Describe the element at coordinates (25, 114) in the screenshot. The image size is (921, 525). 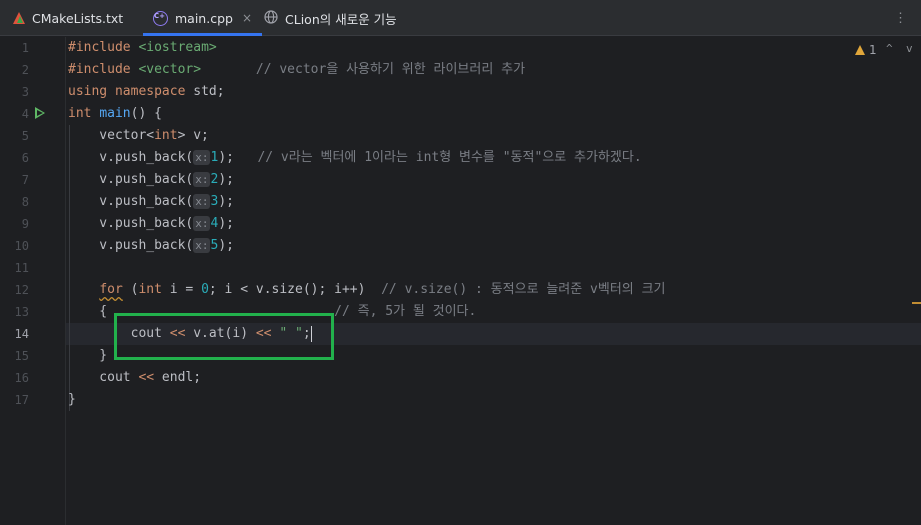
I see `line-number: 4` at that location.